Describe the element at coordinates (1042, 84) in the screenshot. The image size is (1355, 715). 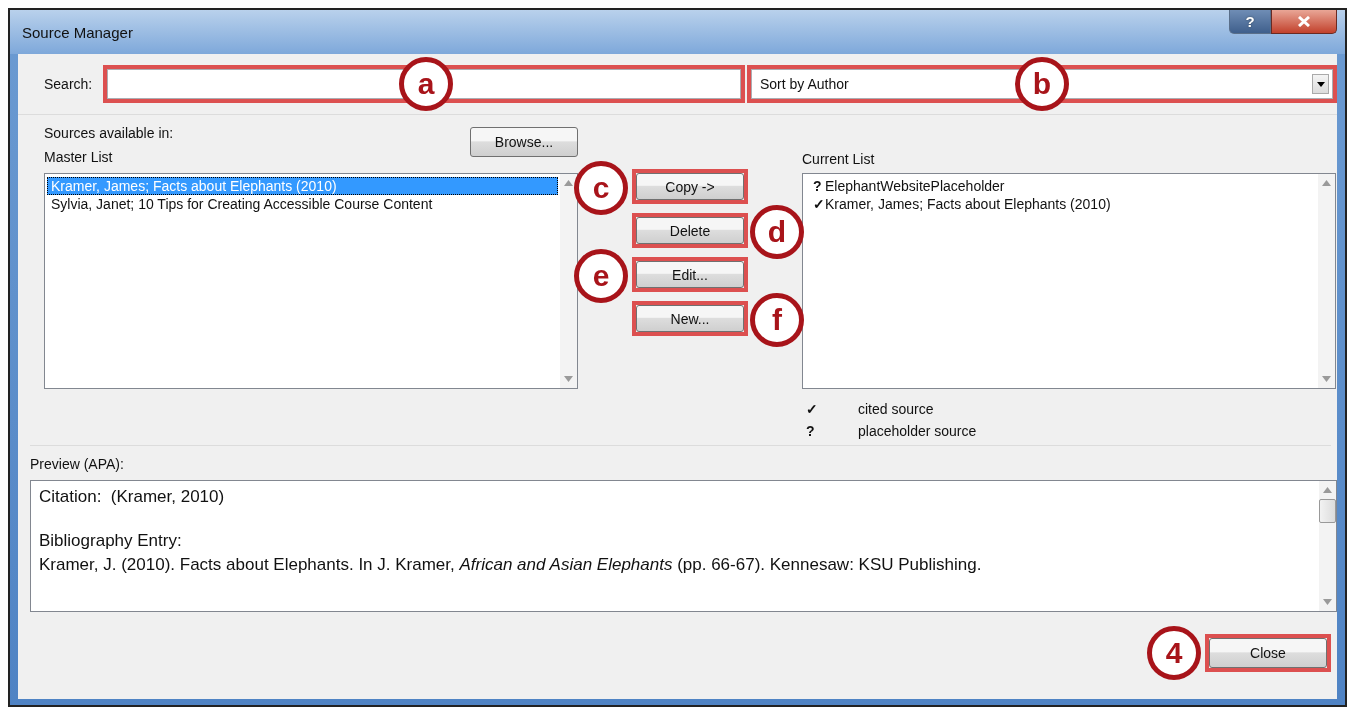
I see `callout-badge: b` at that location.